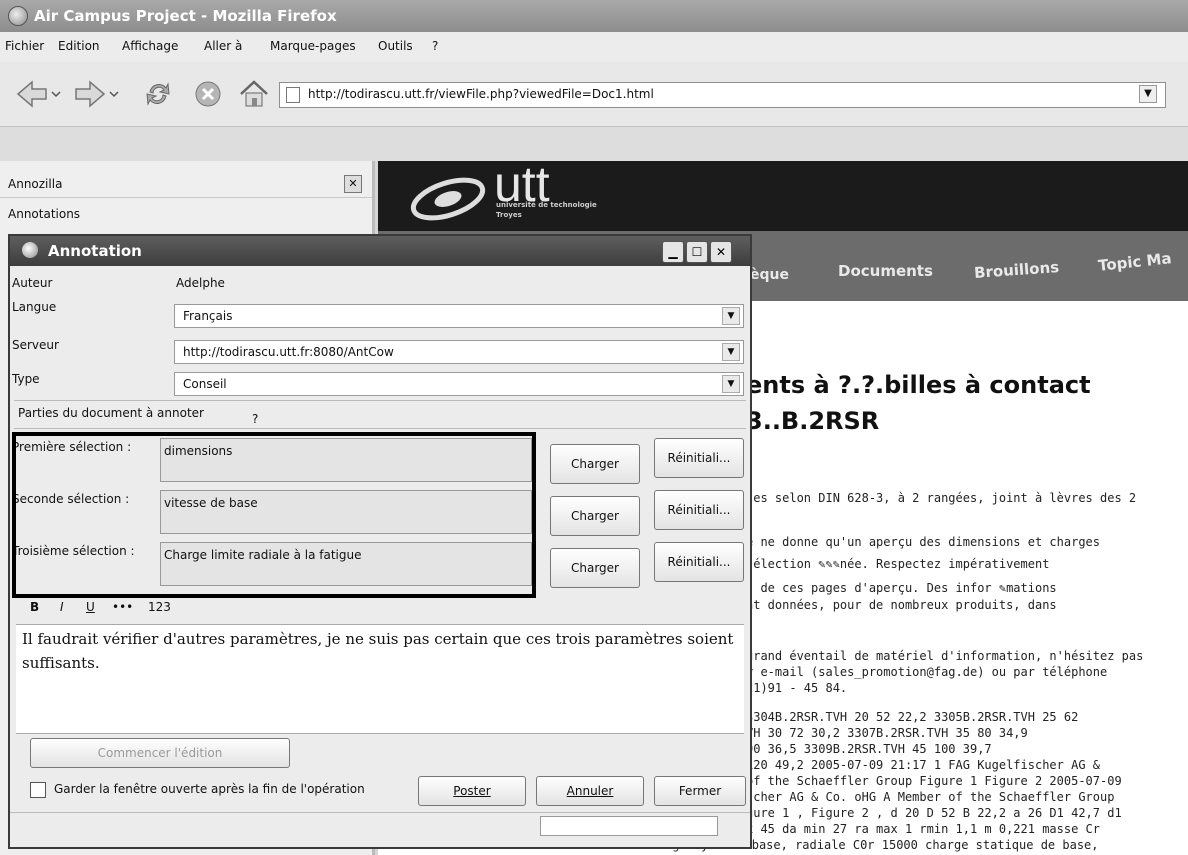 The height and width of the screenshot is (855, 1188). What do you see at coordinates (887, 733) in the screenshot?
I see `text-line: VH 30 72 30,2 3307B.2RSR.TVH 35 80 34,9` at bounding box center [887, 733].